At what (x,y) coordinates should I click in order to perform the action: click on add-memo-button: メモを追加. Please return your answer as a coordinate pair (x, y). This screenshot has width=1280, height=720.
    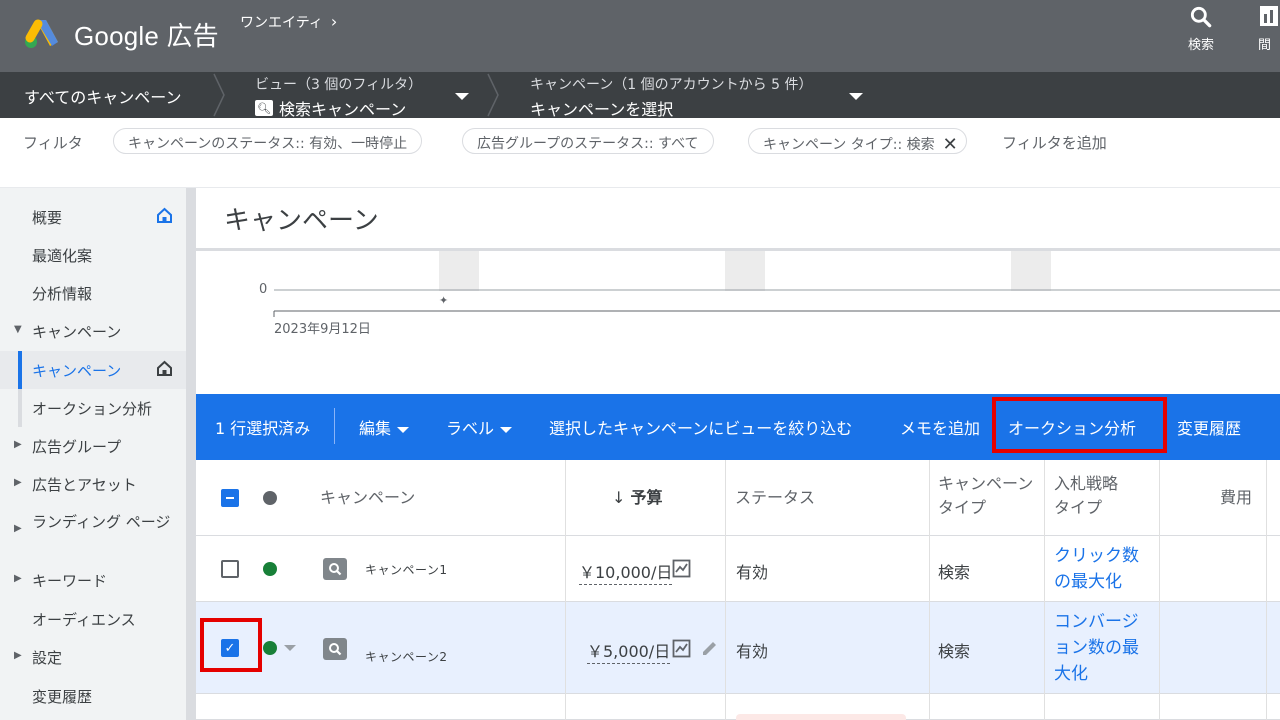
    Looking at the image, I should click on (940, 427).